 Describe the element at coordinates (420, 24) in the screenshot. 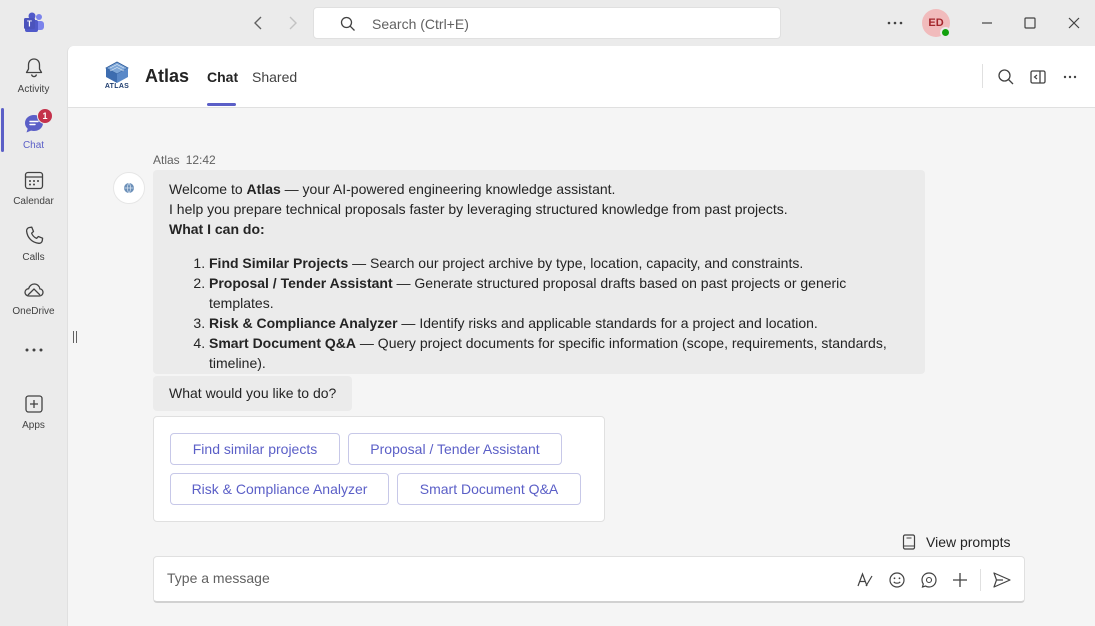

I see `search-placeholder: Search (Ctrl+E)` at that location.